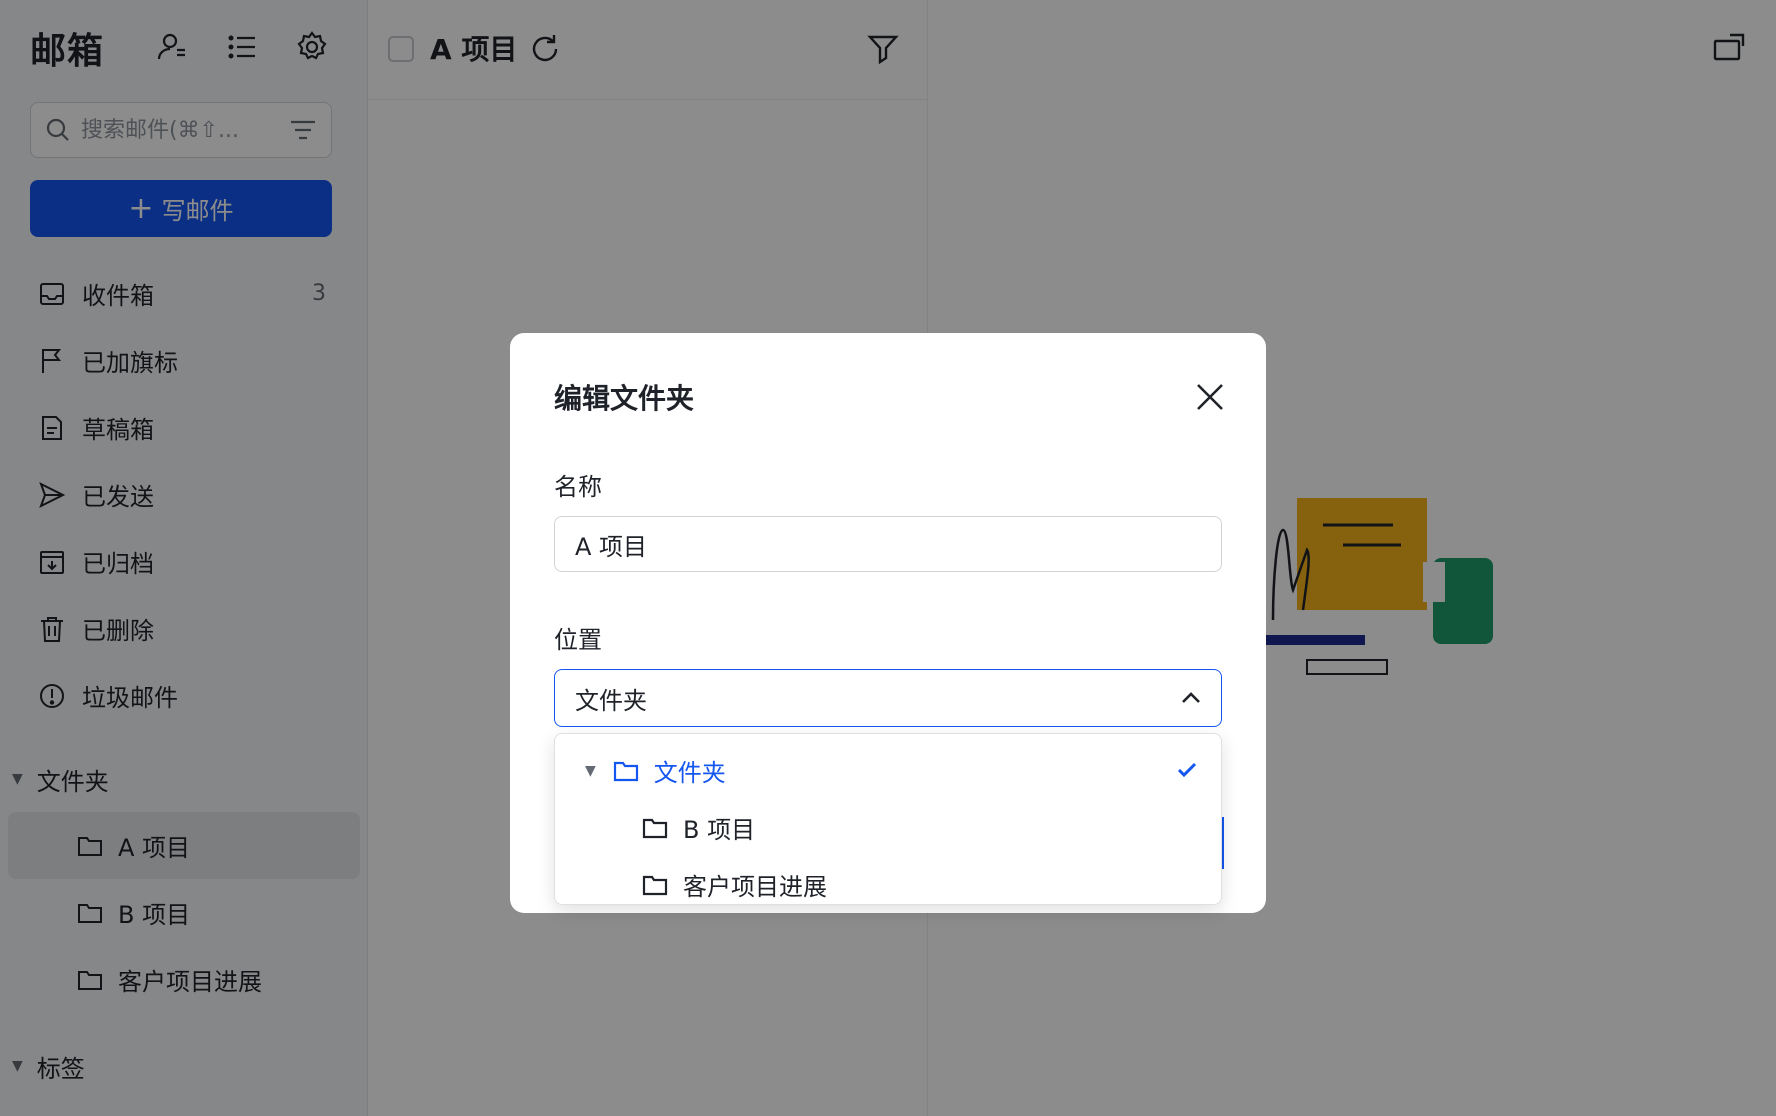 The width and height of the screenshot is (1776, 1116). I want to click on location-dropdown: ▼ 文件夹 B 项目 客户项目进展, so click(888, 819).